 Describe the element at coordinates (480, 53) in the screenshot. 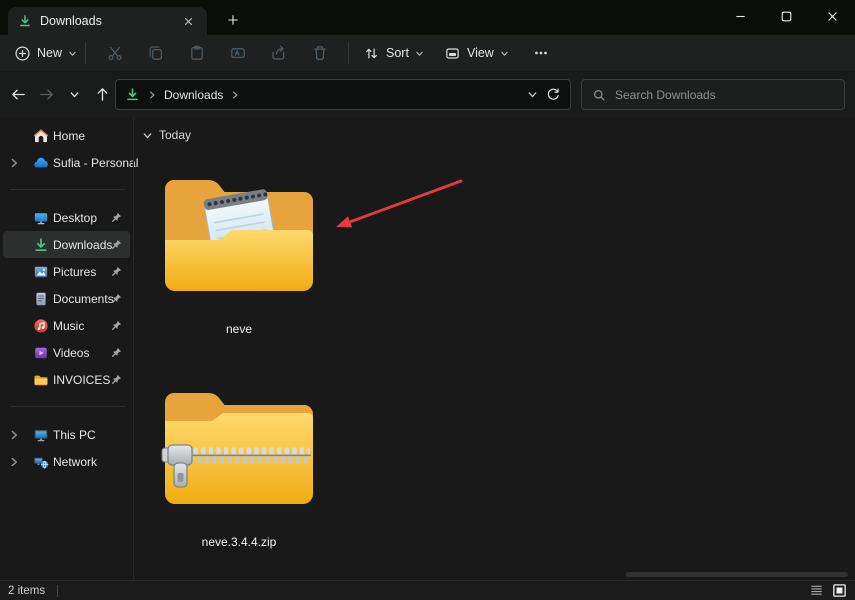

I see `view-button-label: View` at that location.